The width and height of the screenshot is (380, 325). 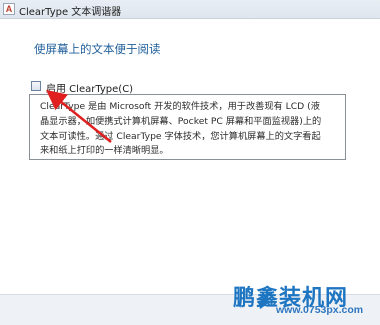 I want to click on enable-cleartype-label: 启用 ClearType(C), so click(x=89, y=87).